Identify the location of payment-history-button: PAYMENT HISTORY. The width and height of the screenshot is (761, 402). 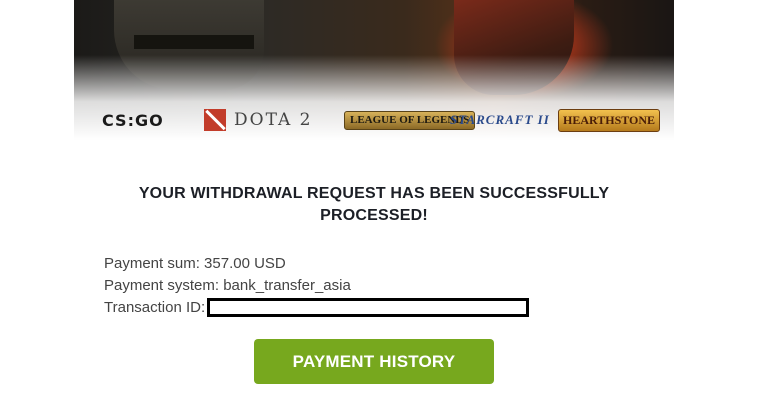
(374, 361).